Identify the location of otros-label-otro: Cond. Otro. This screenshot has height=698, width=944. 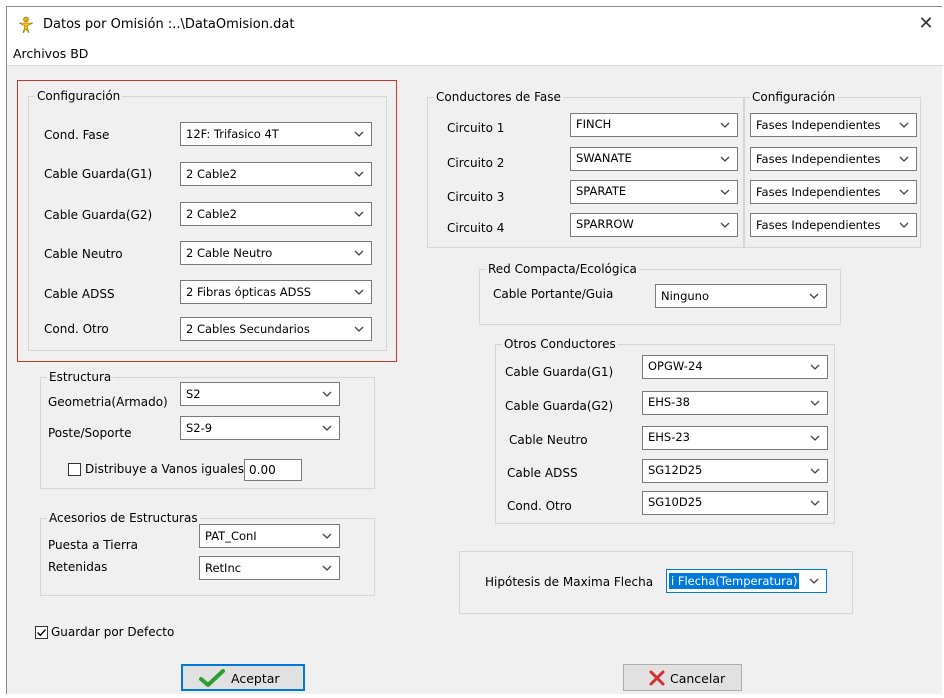
(539, 506).